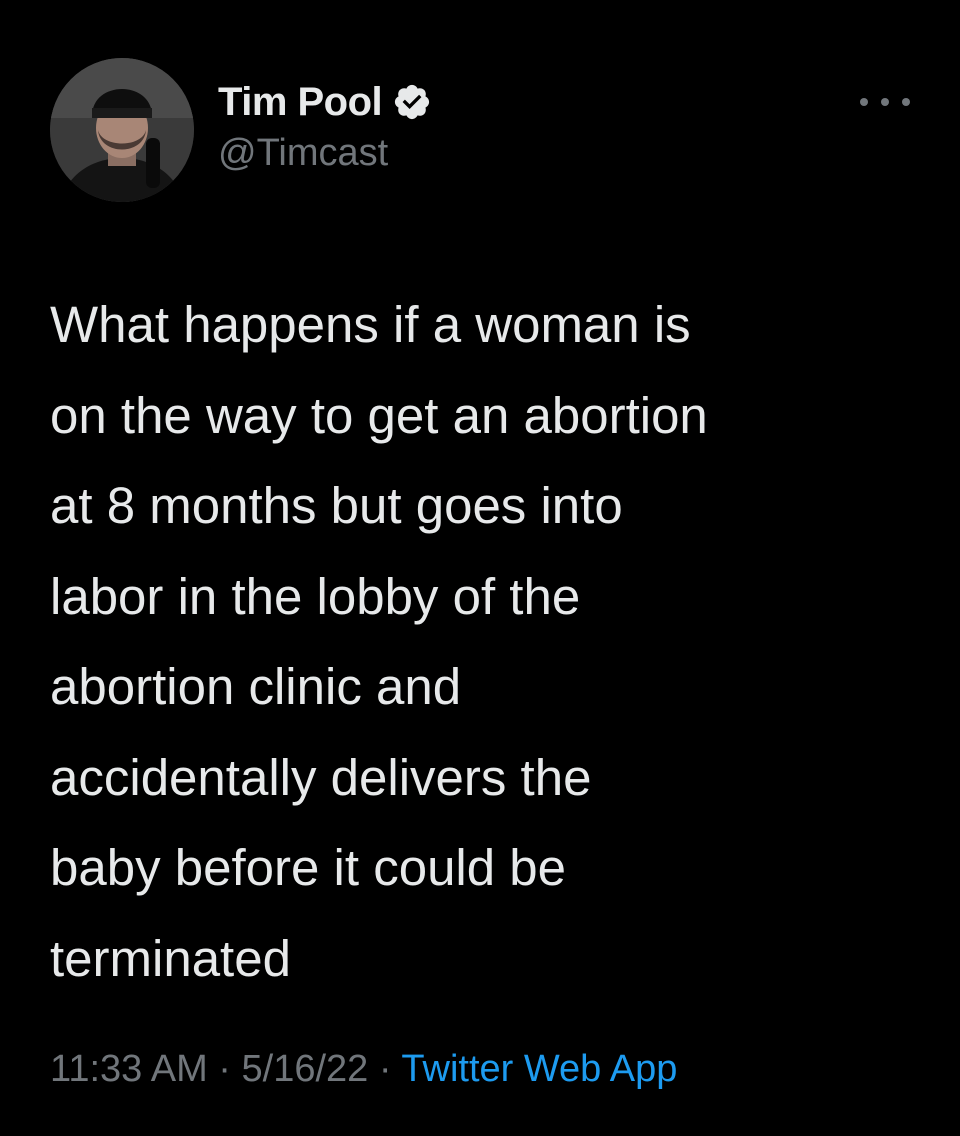  I want to click on handle: @Timcast, so click(325, 153).